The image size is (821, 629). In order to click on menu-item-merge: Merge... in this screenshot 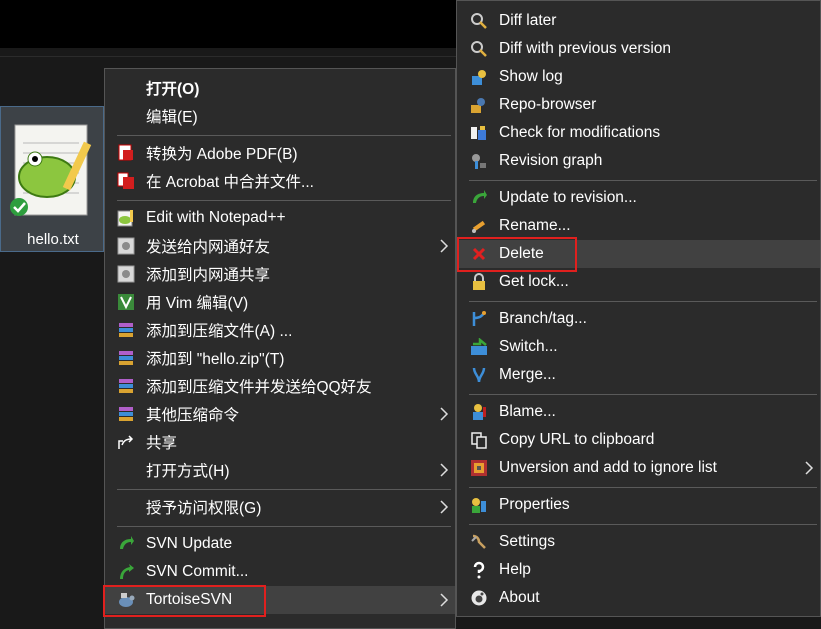, I will do `click(638, 375)`.